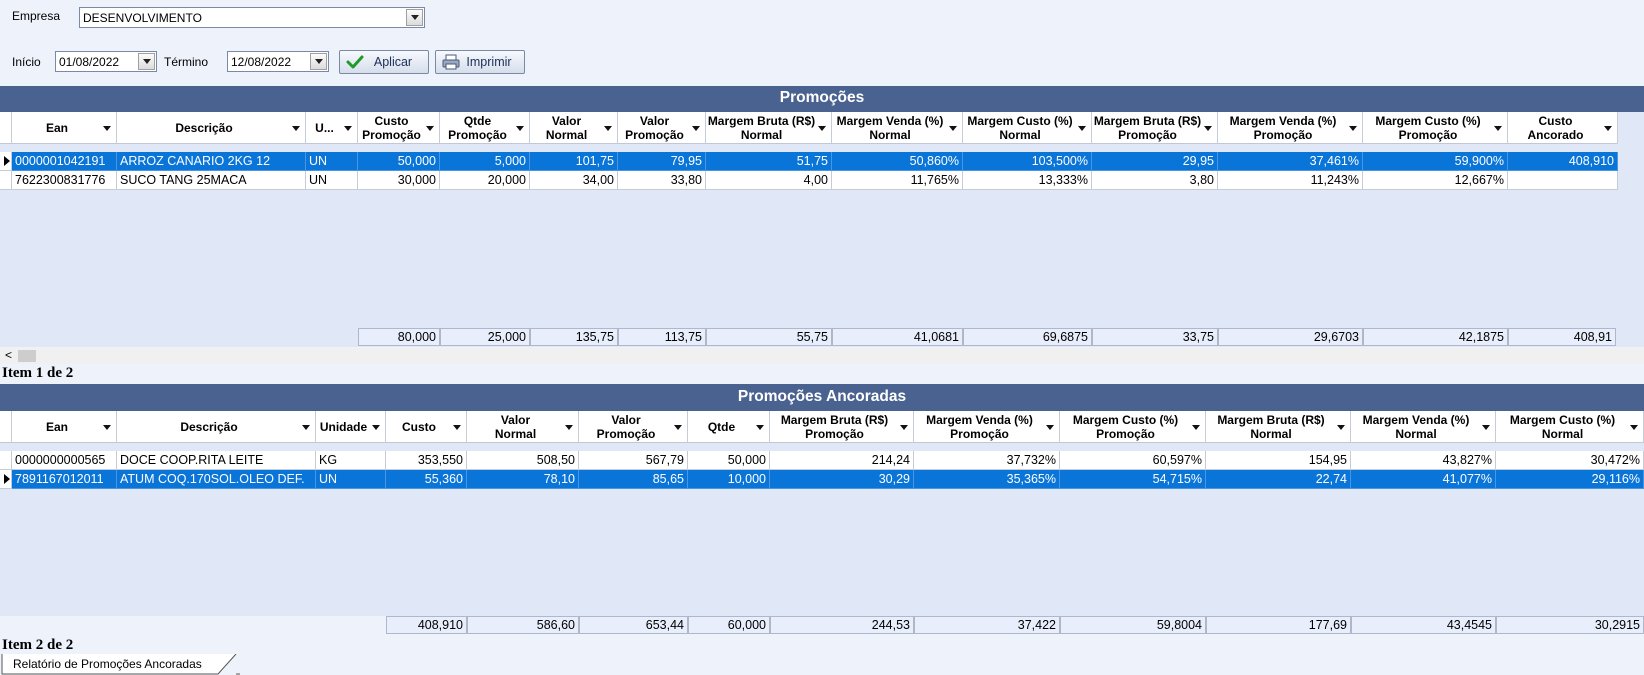 The width and height of the screenshot is (1644, 675). I want to click on table-cell: 508,50, so click(523, 460).